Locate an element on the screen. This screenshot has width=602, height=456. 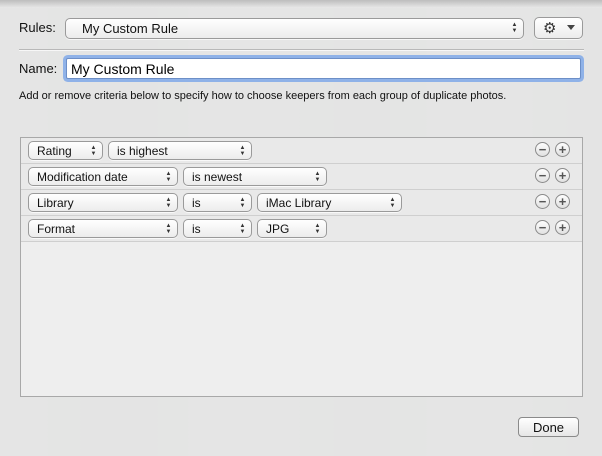
criteria-field-value: Rating is located at coordinates (54, 150).